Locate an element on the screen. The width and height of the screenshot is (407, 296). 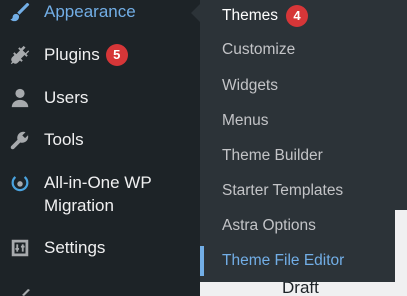
paintbrush-icon is located at coordinates (20, 12).